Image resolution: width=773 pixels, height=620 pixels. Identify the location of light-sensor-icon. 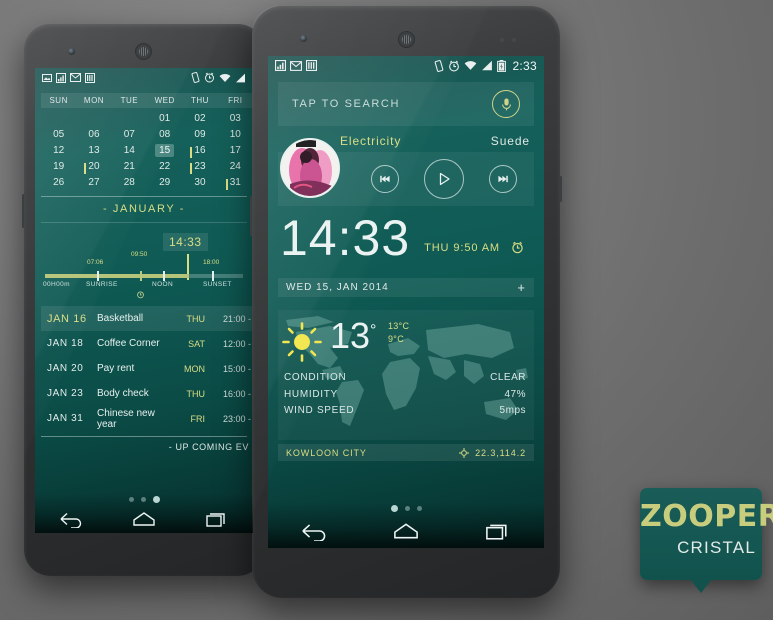
(514, 40).